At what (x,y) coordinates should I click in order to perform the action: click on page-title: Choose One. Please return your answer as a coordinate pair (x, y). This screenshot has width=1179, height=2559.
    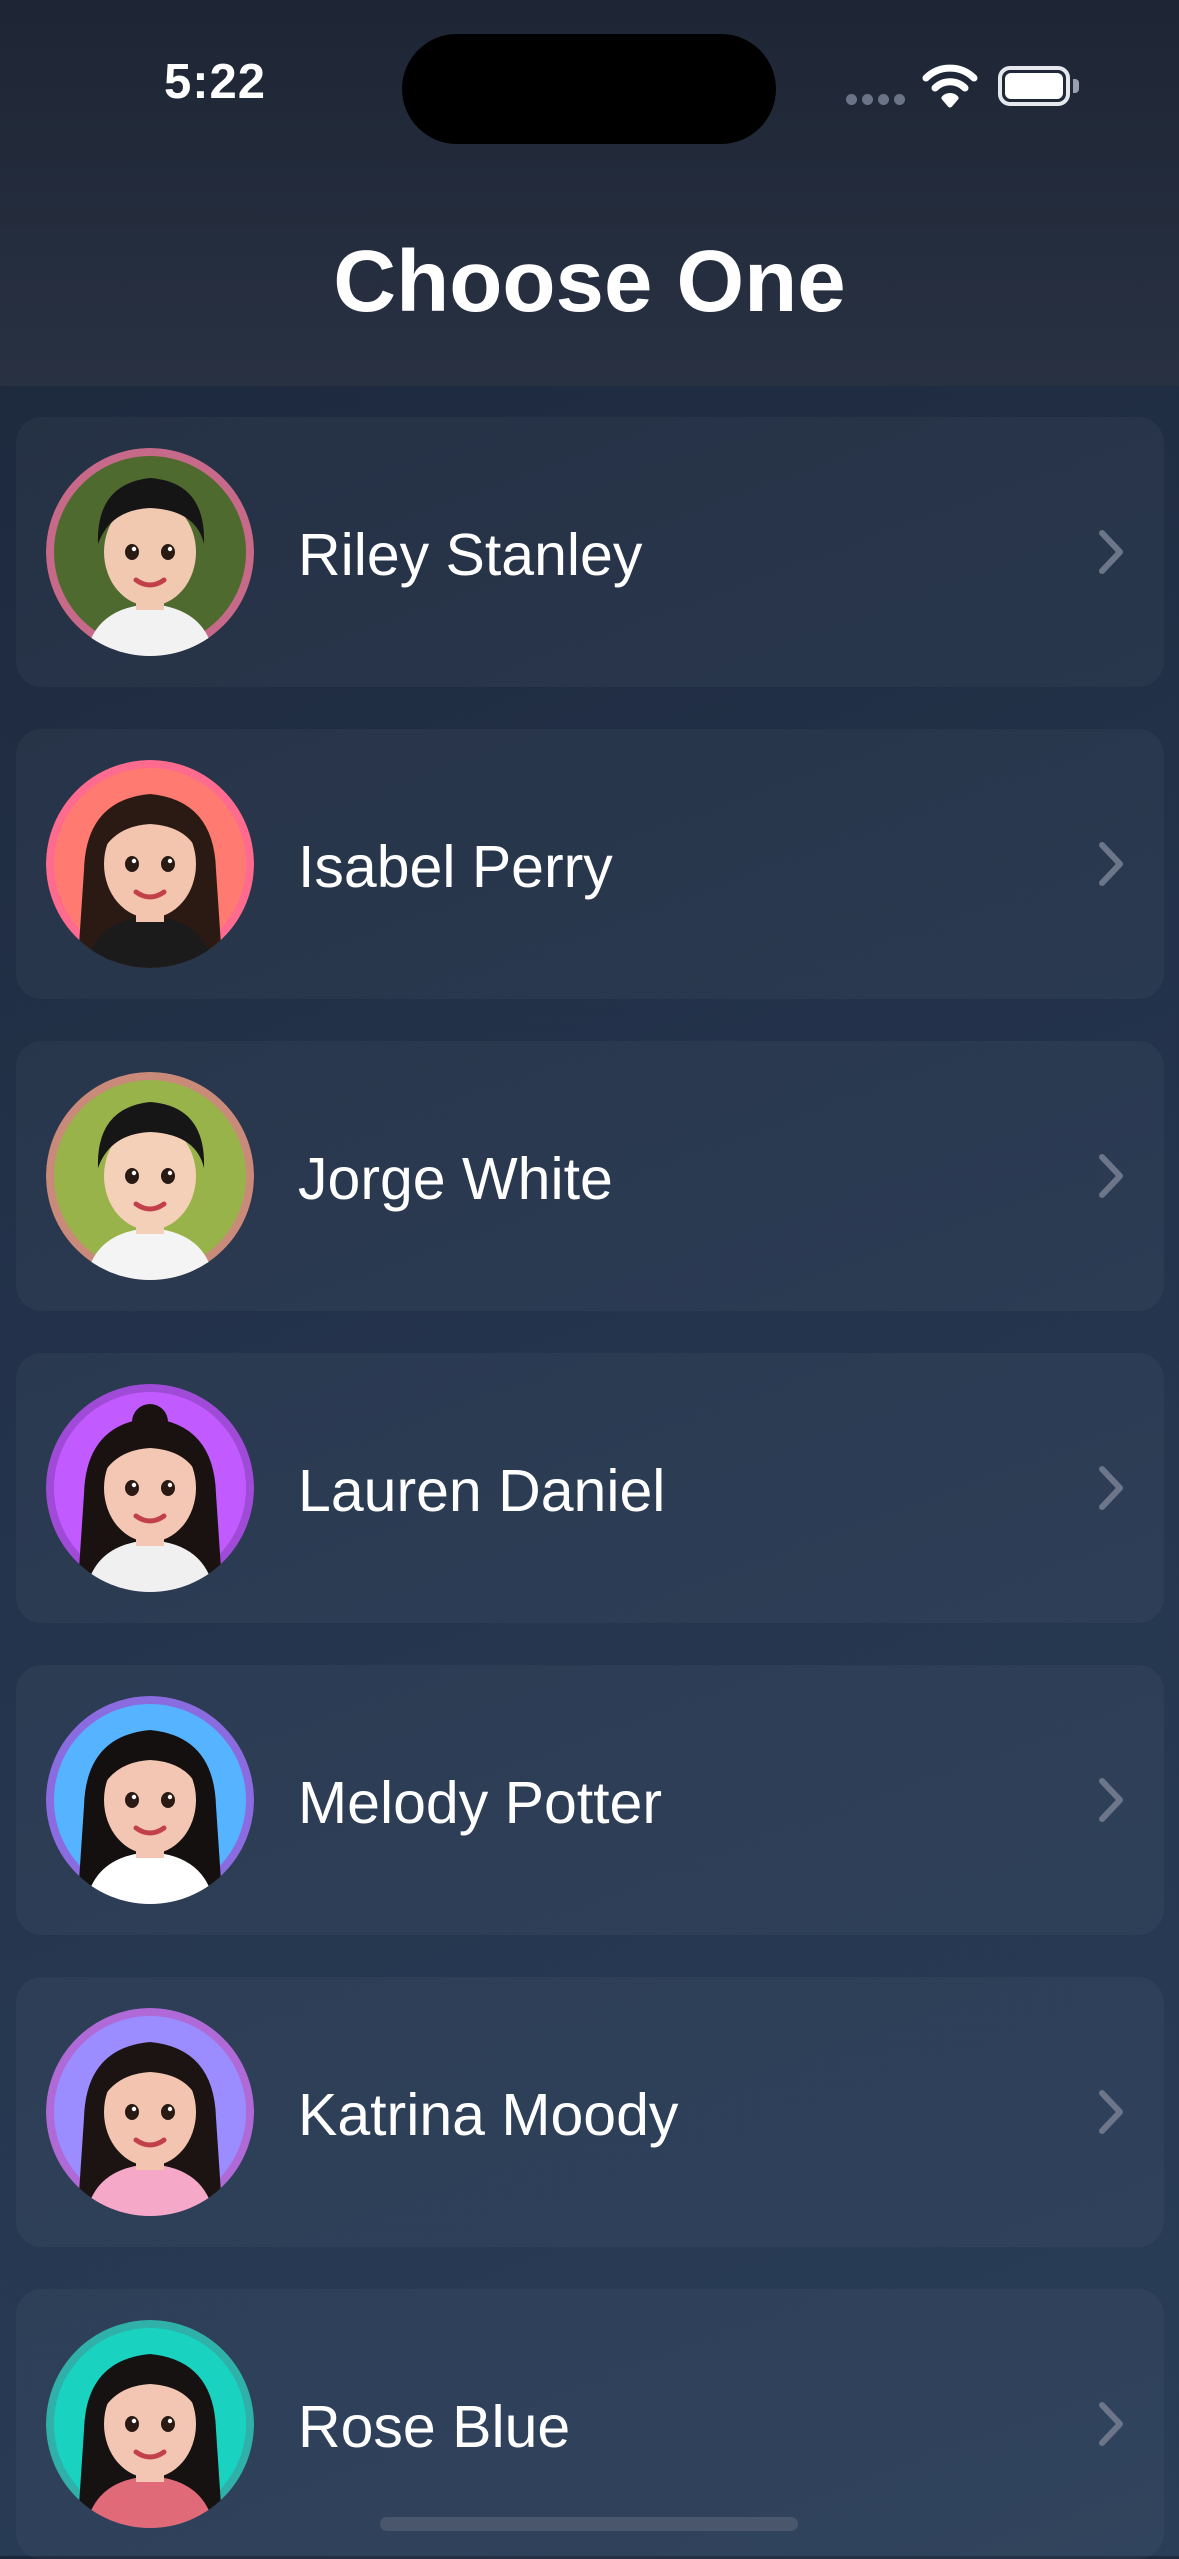
    Looking at the image, I should click on (589, 281).